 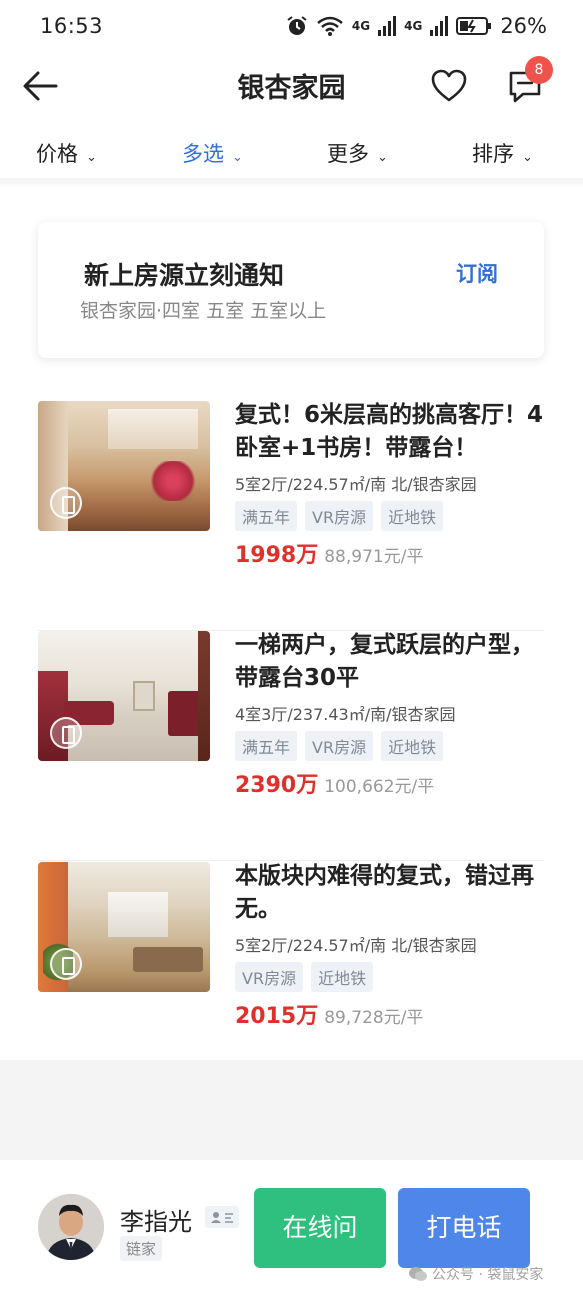 I want to click on section-divider, so click(x=291, y=183).